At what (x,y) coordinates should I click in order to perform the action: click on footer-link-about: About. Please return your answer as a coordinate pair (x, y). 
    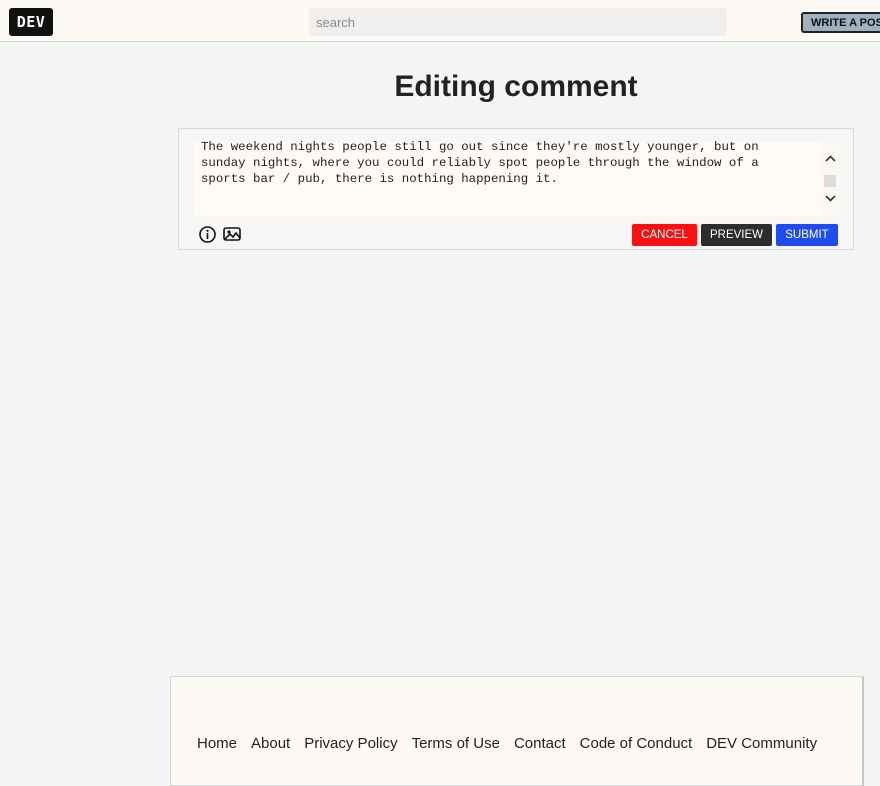
    Looking at the image, I should click on (270, 743).